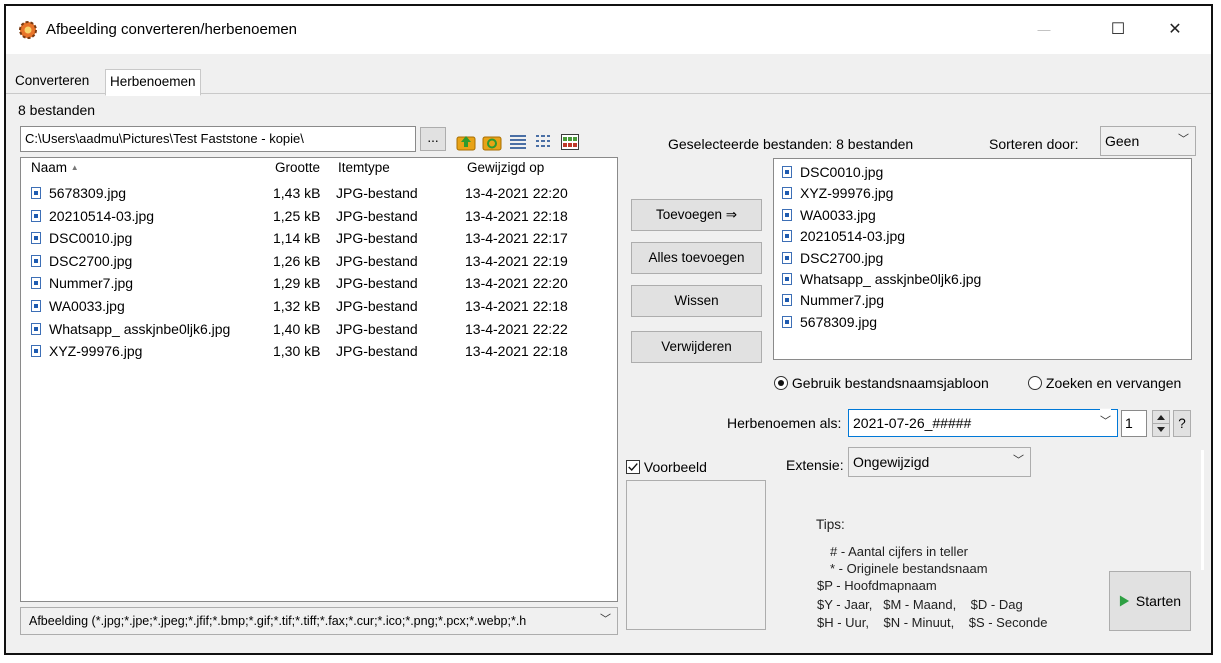  I want to click on remove-button: Verwijderen, so click(696, 347).